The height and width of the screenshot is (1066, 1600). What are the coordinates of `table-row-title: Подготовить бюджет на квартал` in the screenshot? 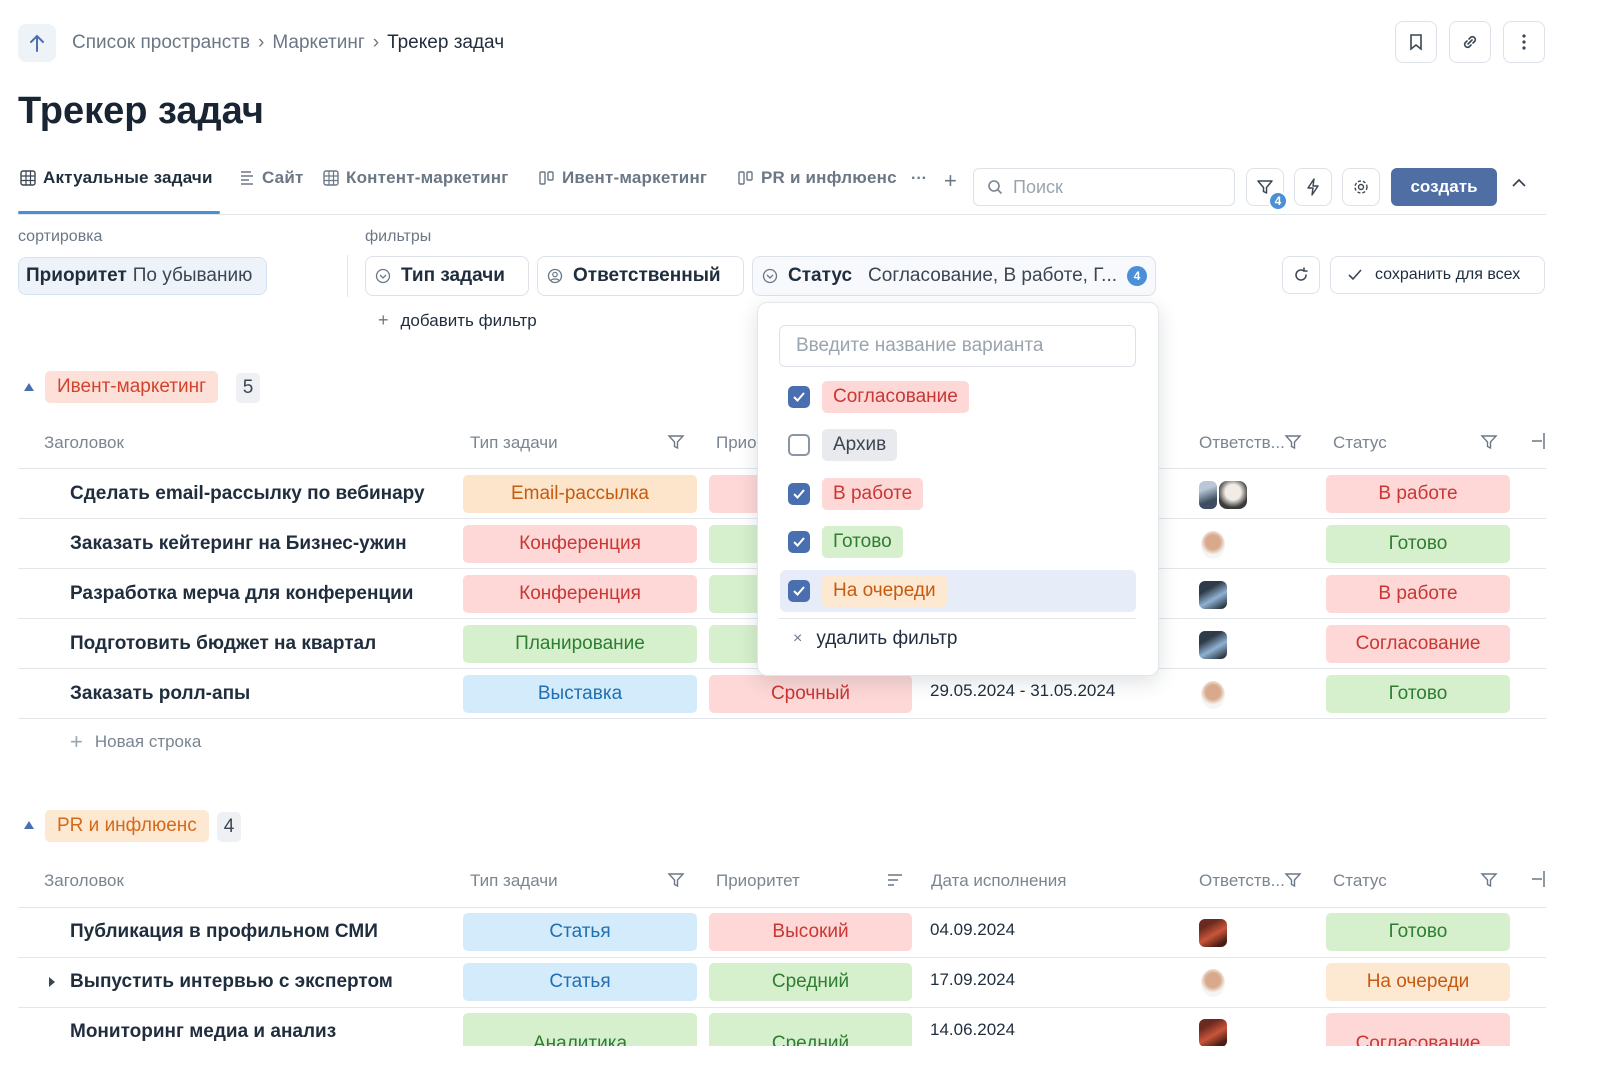 It's located at (223, 644).